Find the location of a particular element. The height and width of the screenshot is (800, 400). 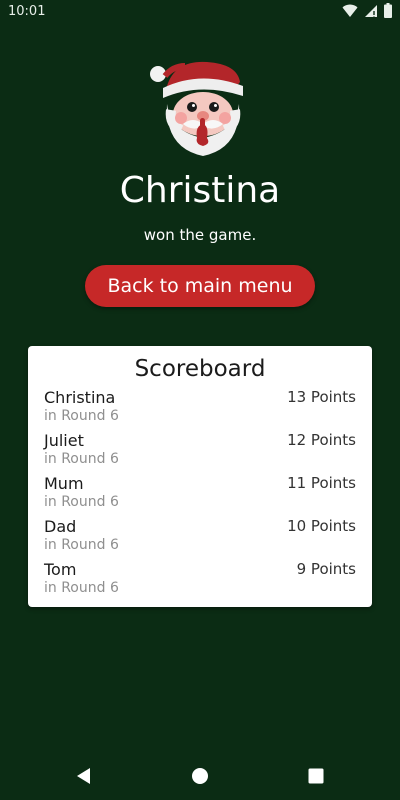

back-nav-icon is located at coordinates (84, 776).